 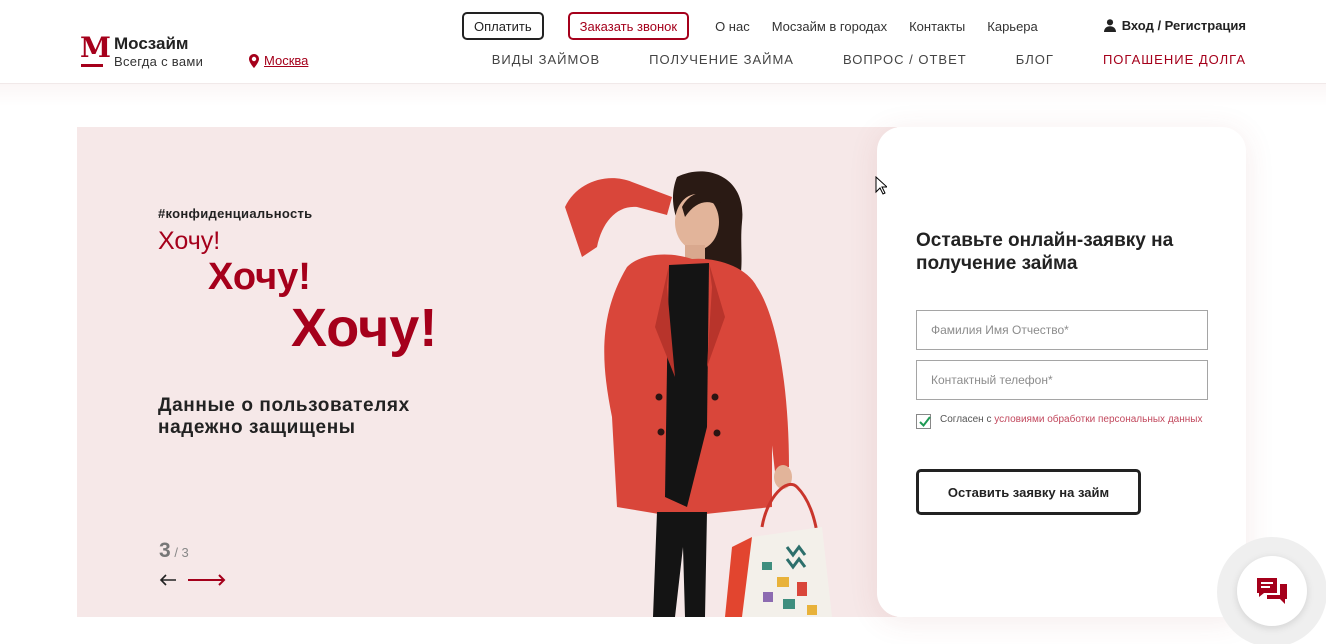 I want to click on logo-text: Мосзайм Всегда с вами, so click(x=158, y=51).